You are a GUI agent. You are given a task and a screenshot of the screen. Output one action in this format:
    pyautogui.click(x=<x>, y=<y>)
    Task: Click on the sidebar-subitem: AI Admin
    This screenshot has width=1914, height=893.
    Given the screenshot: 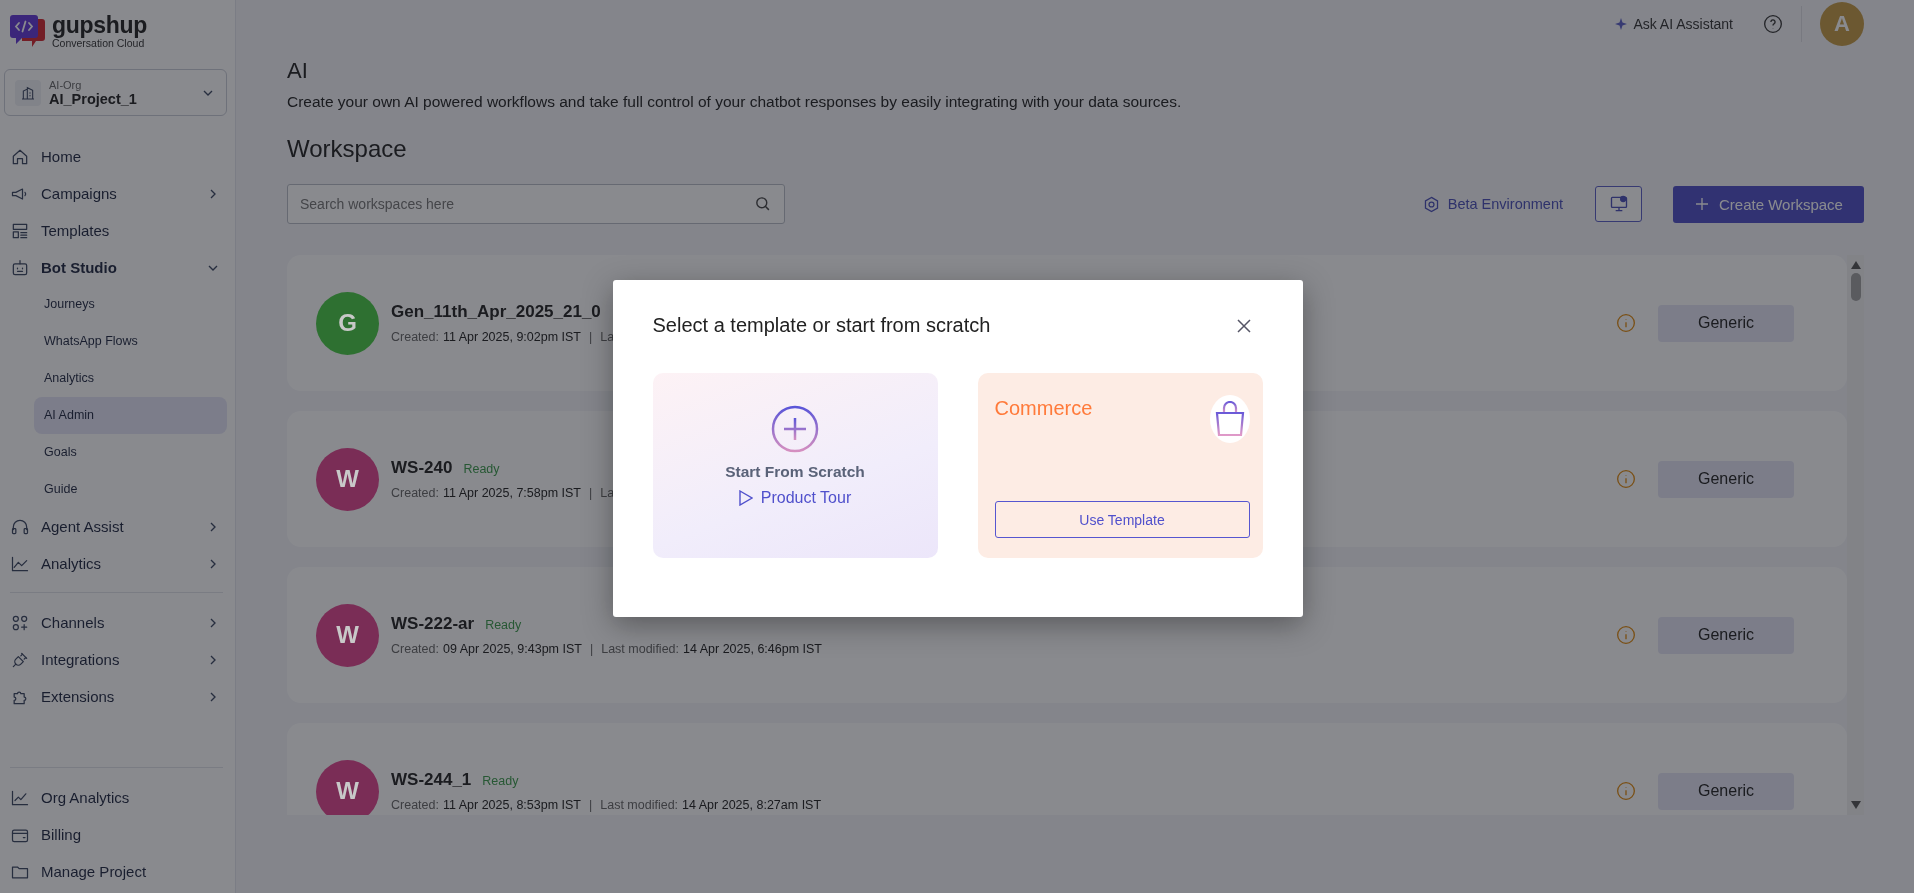 What is the action you would take?
    pyautogui.click(x=130, y=415)
    